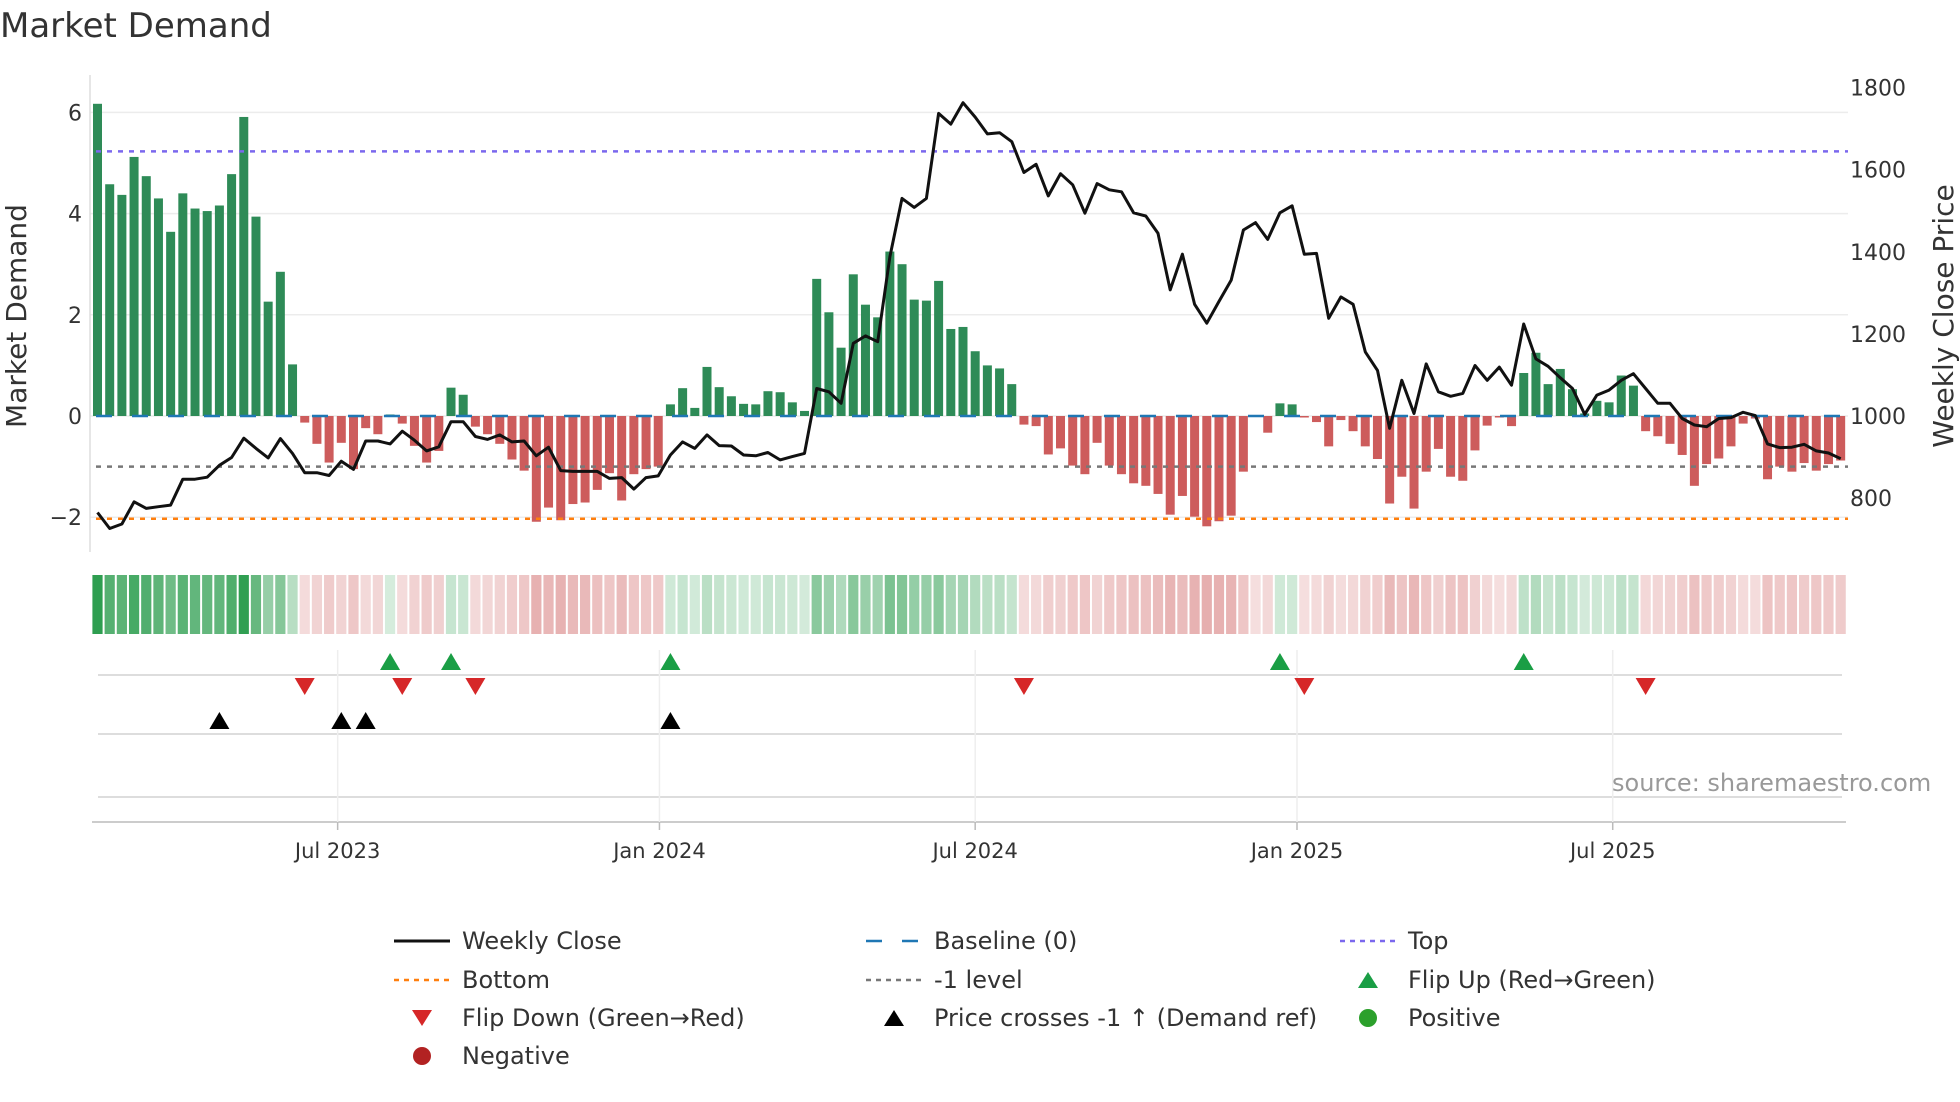  What do you see at coordinates (1878, 171) in the screenshot?
I see `y2-tick-label: 1600` at bounding box center [1878, 171].